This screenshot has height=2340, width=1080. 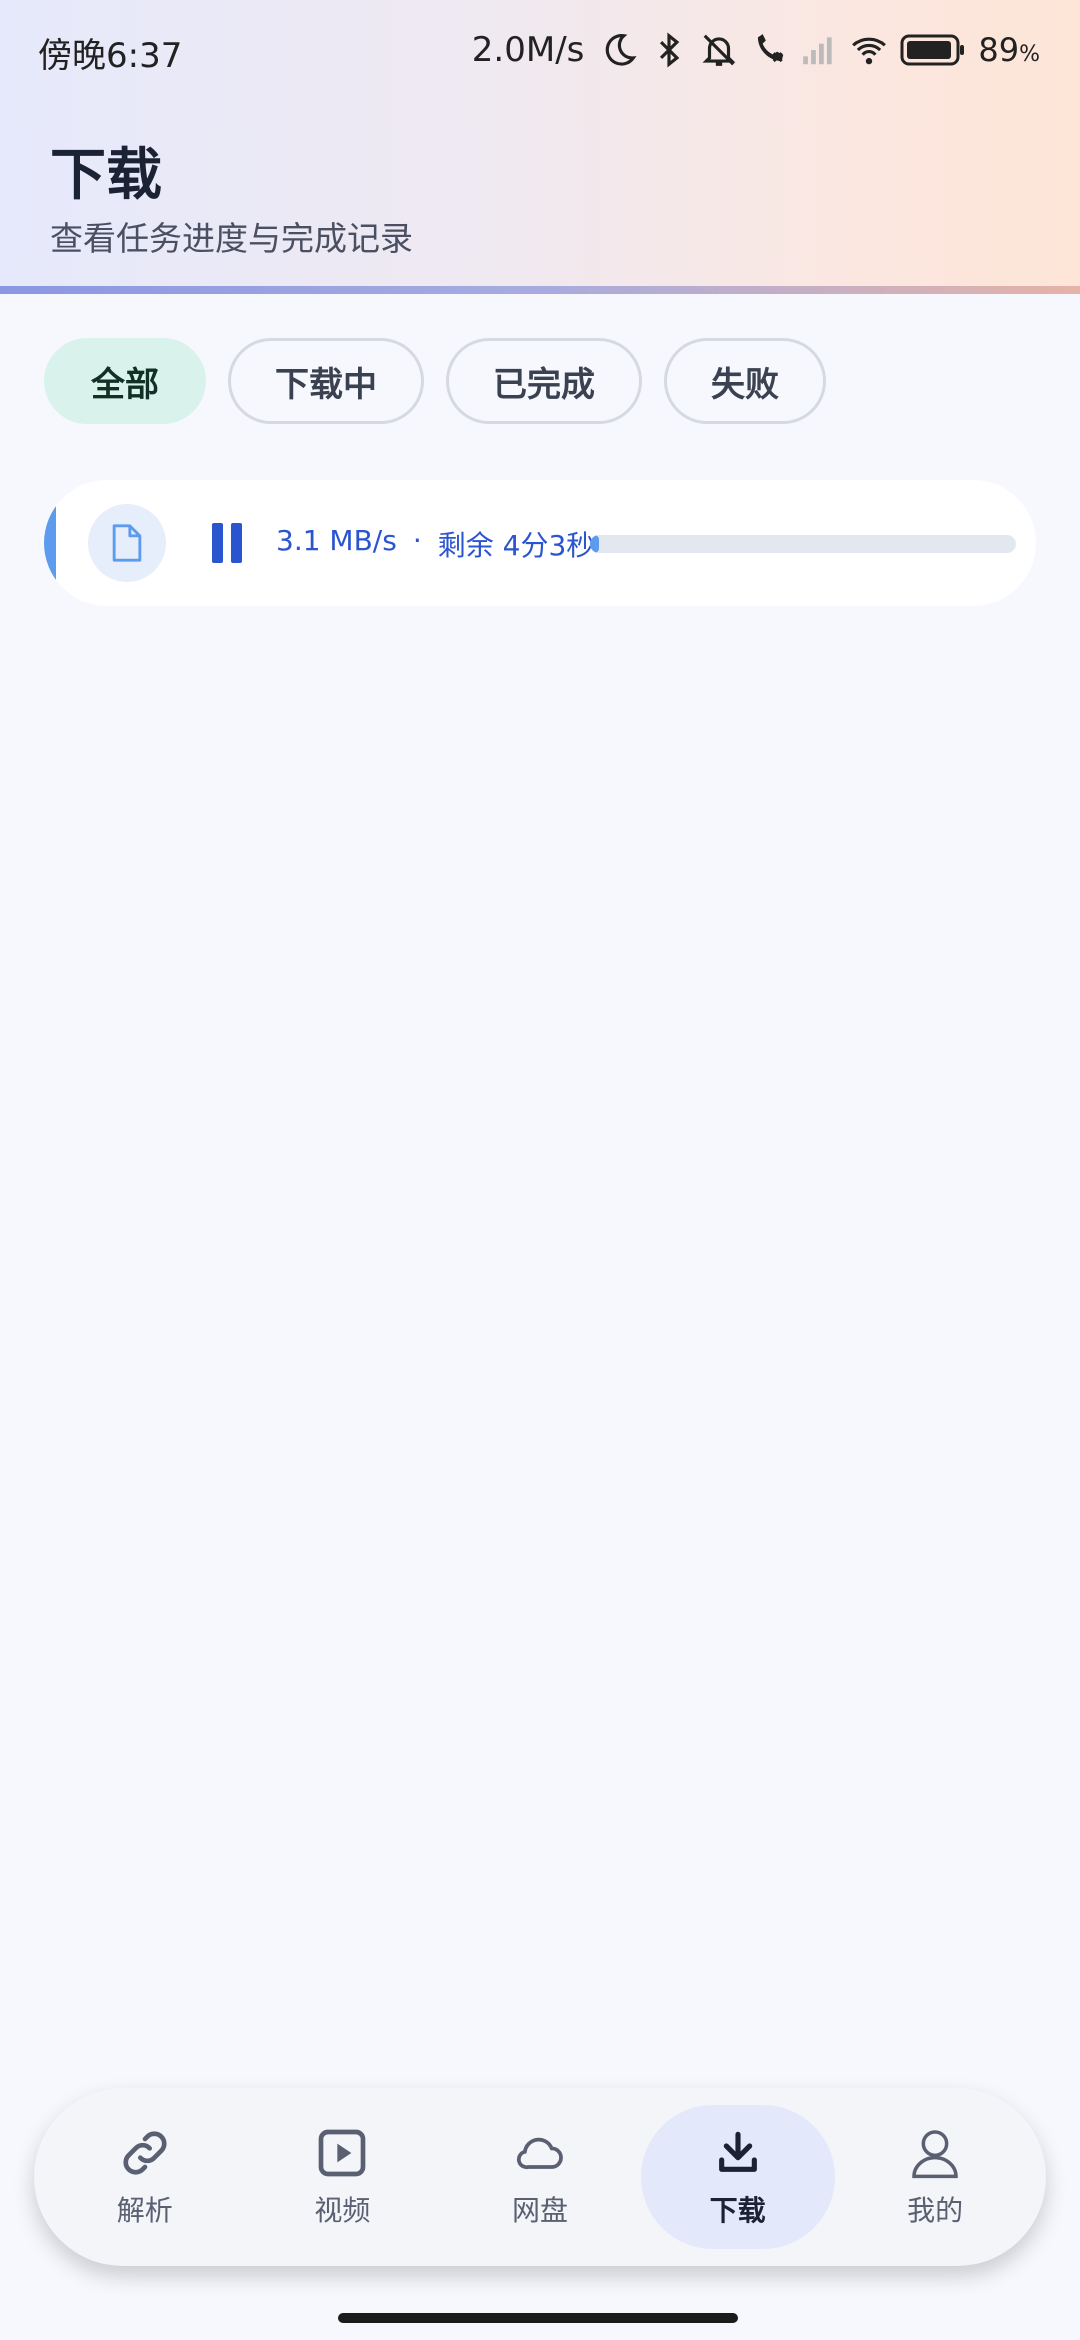 What do you see at coordinates (756, 50) in the screenshot?
I see `status-icons: 2.0M/s 89%` at bounding box center [756, 50].